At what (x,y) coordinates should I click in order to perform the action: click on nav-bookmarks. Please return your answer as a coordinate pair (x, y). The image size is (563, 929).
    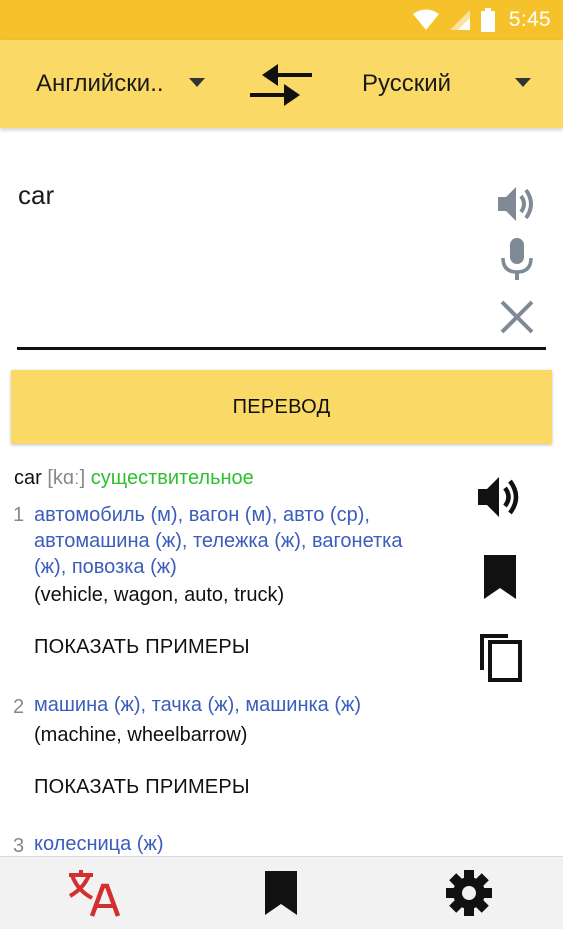
    Looking at the image, I should click on (281, 893).